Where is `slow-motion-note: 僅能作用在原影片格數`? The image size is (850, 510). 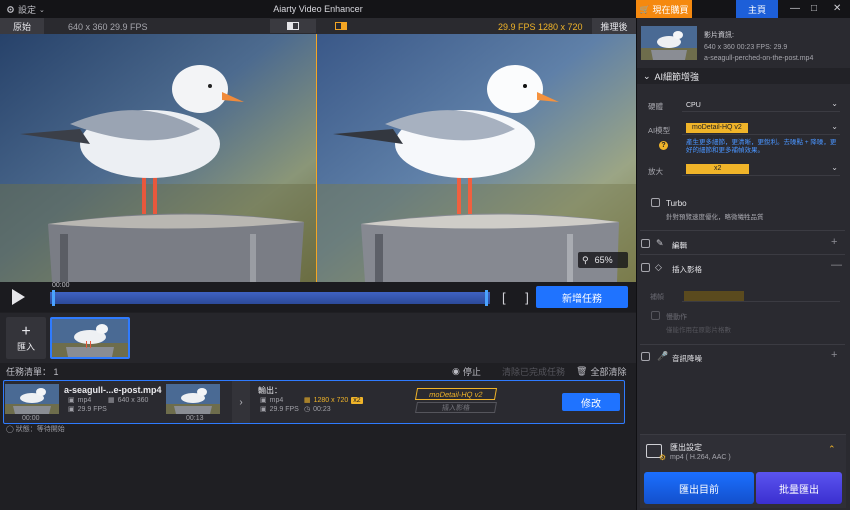
slow-motion-note: 僅能作用在原影片格數 is located at coordinates (698, 330).